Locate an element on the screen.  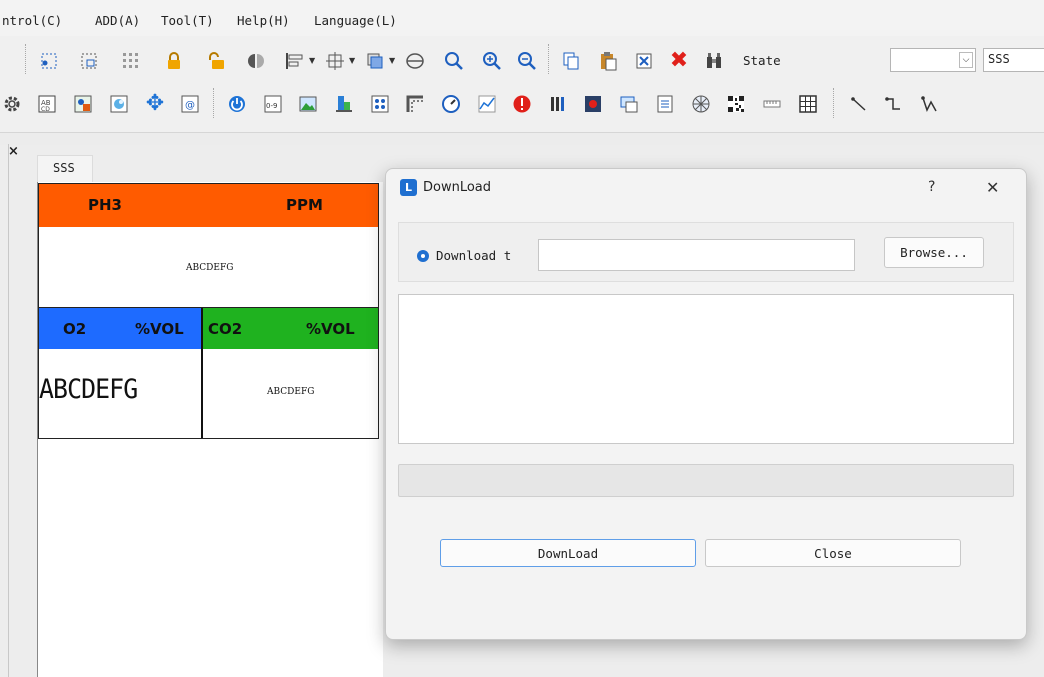
gauge-icon is located at coordinates (451, 104).